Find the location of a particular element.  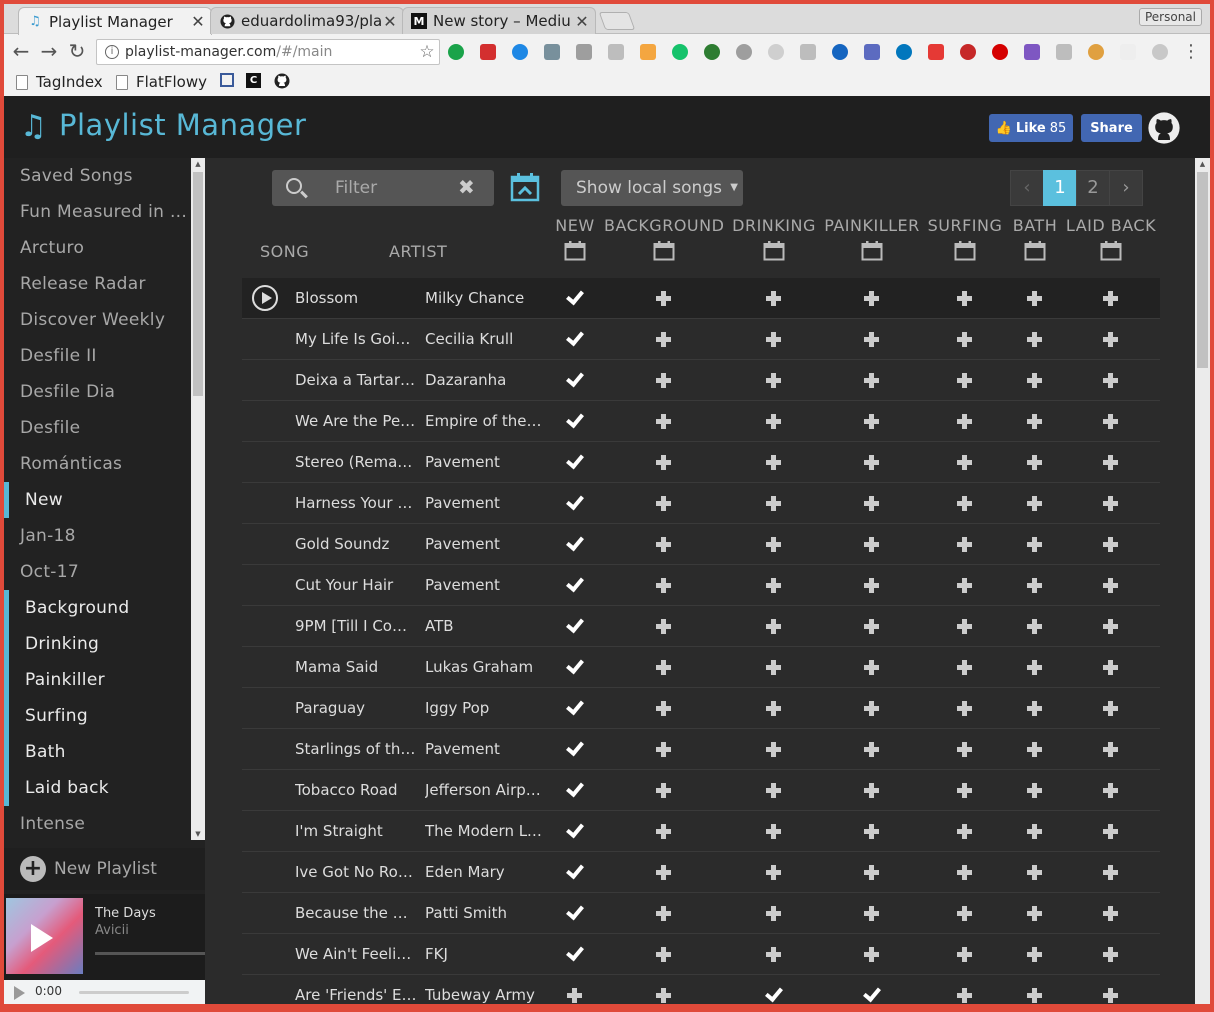

cookie-icon is located at coordinates (1096, 52).